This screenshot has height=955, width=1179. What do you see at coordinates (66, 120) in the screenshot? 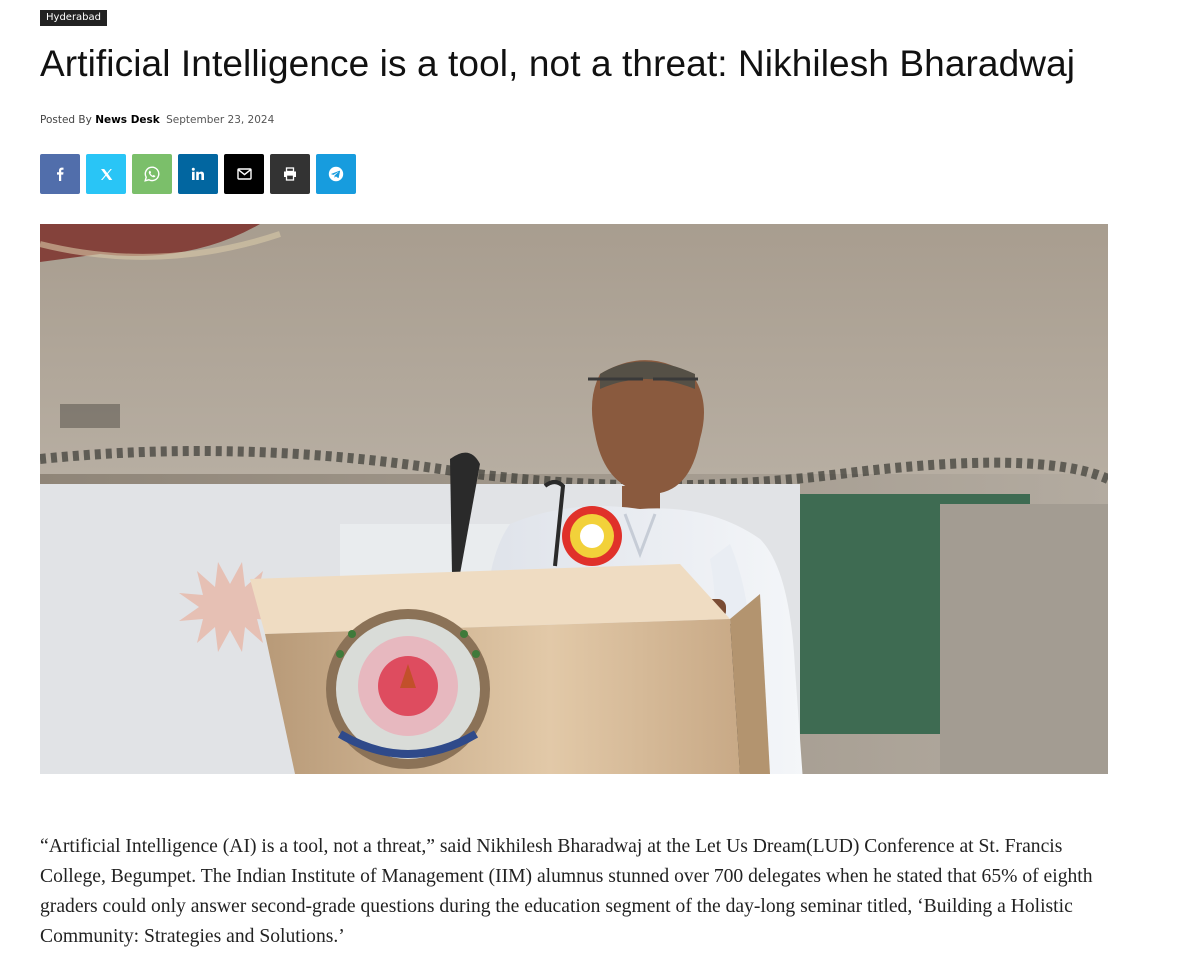
I see `posted-by-label: Posted By` at bounding box center [66, 120].